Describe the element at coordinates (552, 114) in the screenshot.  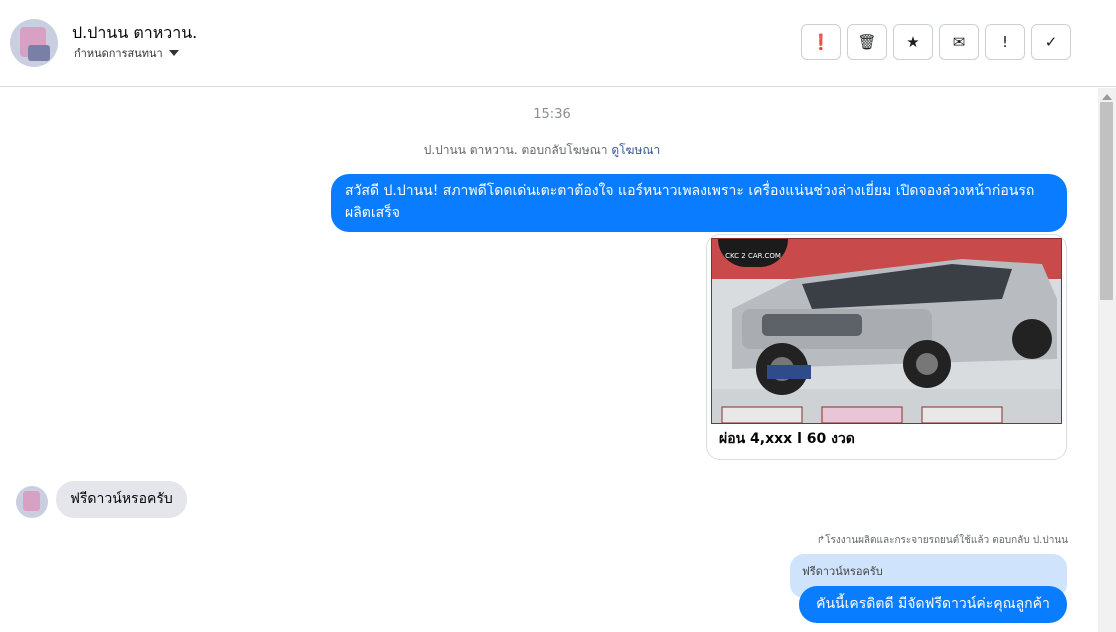
I see `message-timestamp: 15:36` at that location.